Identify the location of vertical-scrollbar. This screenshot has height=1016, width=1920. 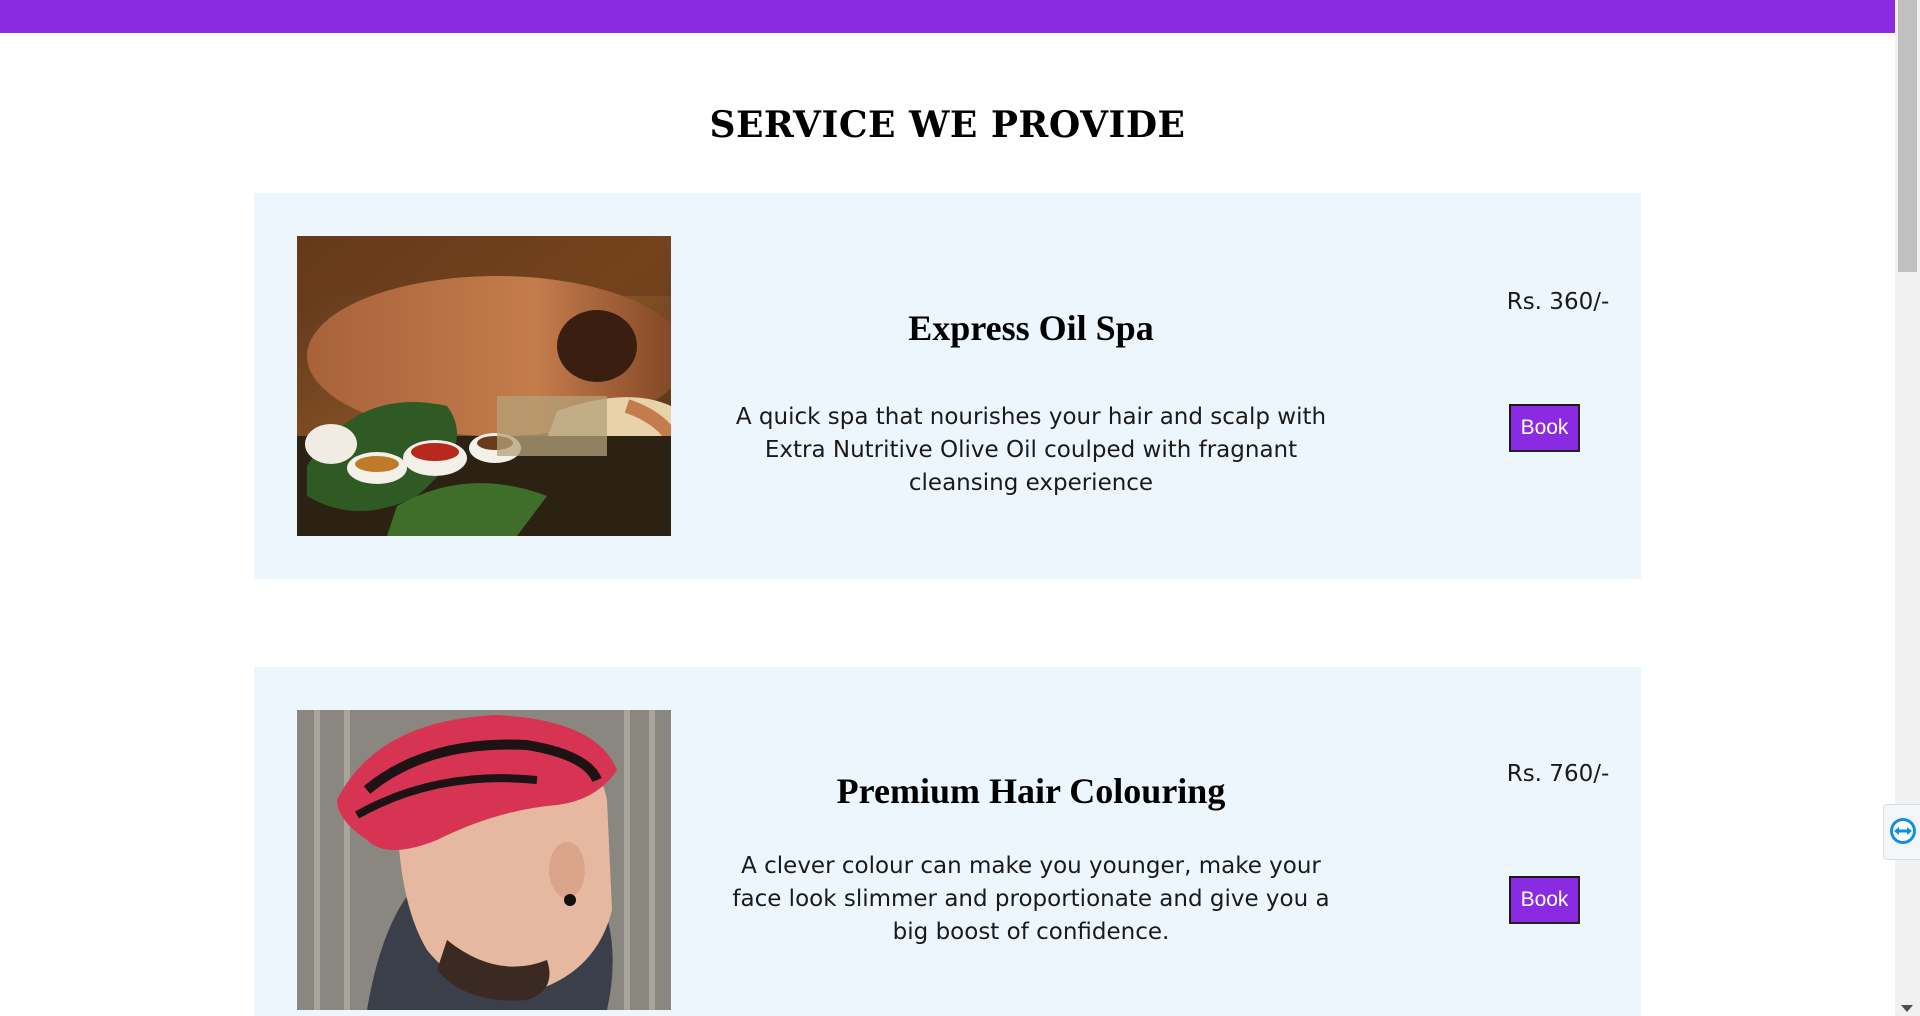
(1907, 508).